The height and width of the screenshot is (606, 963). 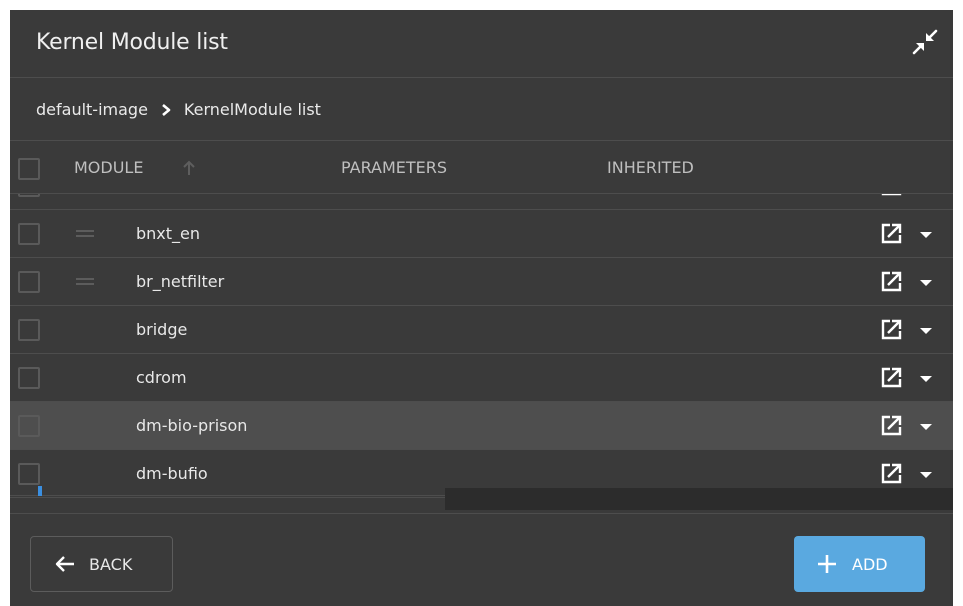 What do you see at coordinates (172, 473) in the screenshot?
I see `module-name: dm-bufio` at bounding box center [172, 473].